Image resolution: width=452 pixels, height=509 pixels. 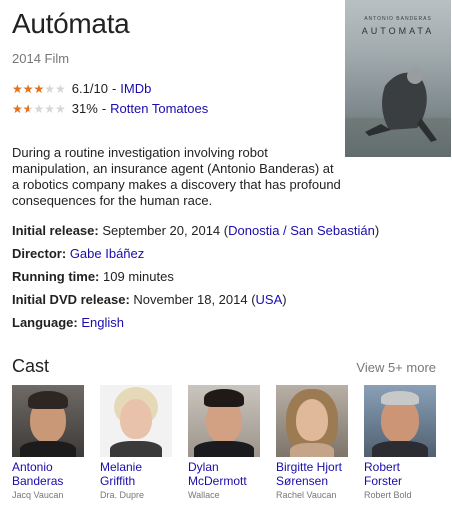 I want to click on fact-director: Director: Gabe Ibáñez, so click(x=78, y=253).